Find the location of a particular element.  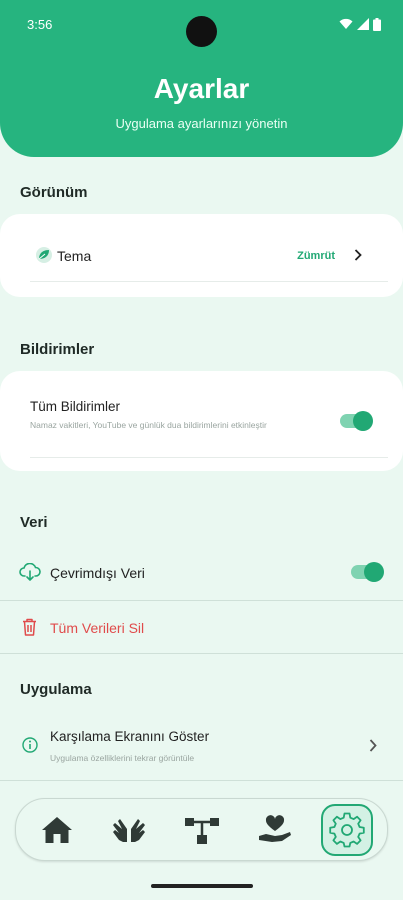

section-title-app: Uygulama is located at coordinates (56, 689).